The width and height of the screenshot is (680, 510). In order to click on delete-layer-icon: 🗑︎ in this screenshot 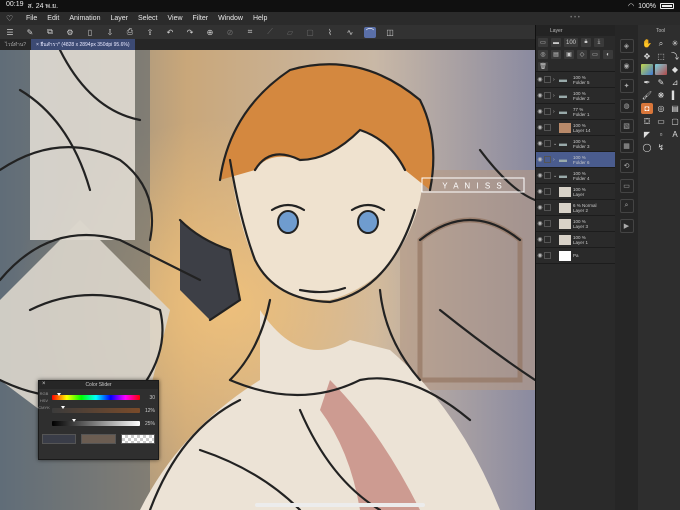, I will do `click(543, 66)`.